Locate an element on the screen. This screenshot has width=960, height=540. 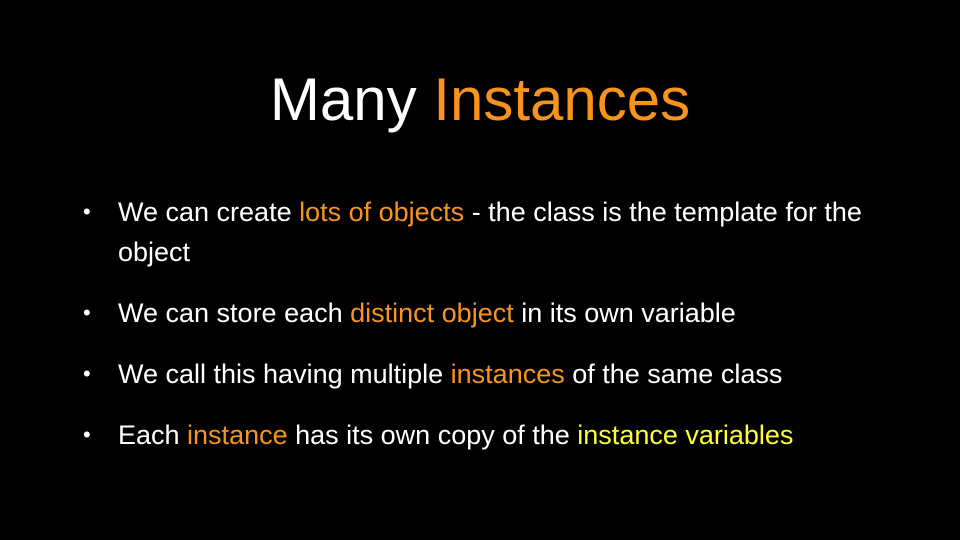
title-part-many: Many is located at coordinates (351, 99).